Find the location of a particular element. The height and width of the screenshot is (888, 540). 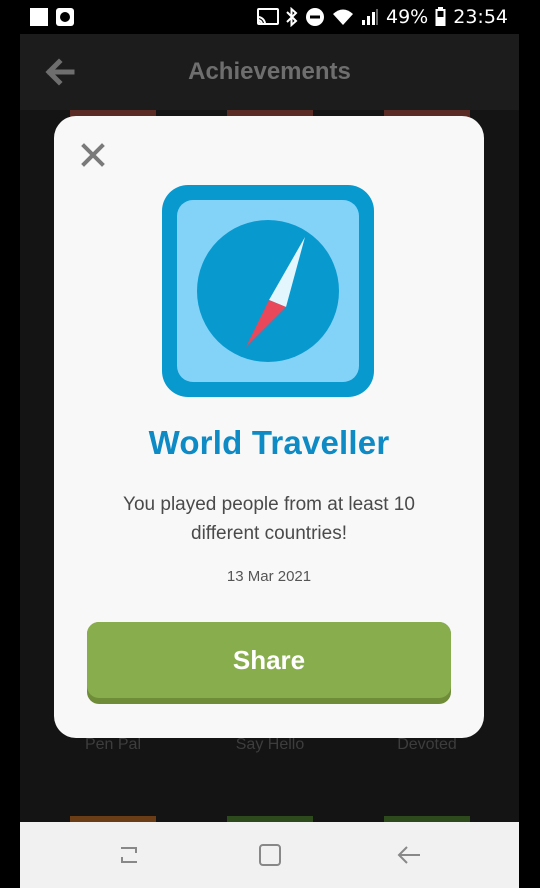

bluetooth-icon is located at coordinates (292, 17).